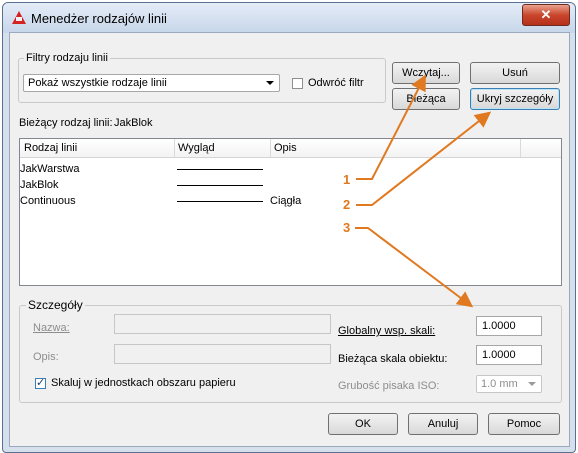  I want to click on callout-label-2: 2, so click(347, 204).